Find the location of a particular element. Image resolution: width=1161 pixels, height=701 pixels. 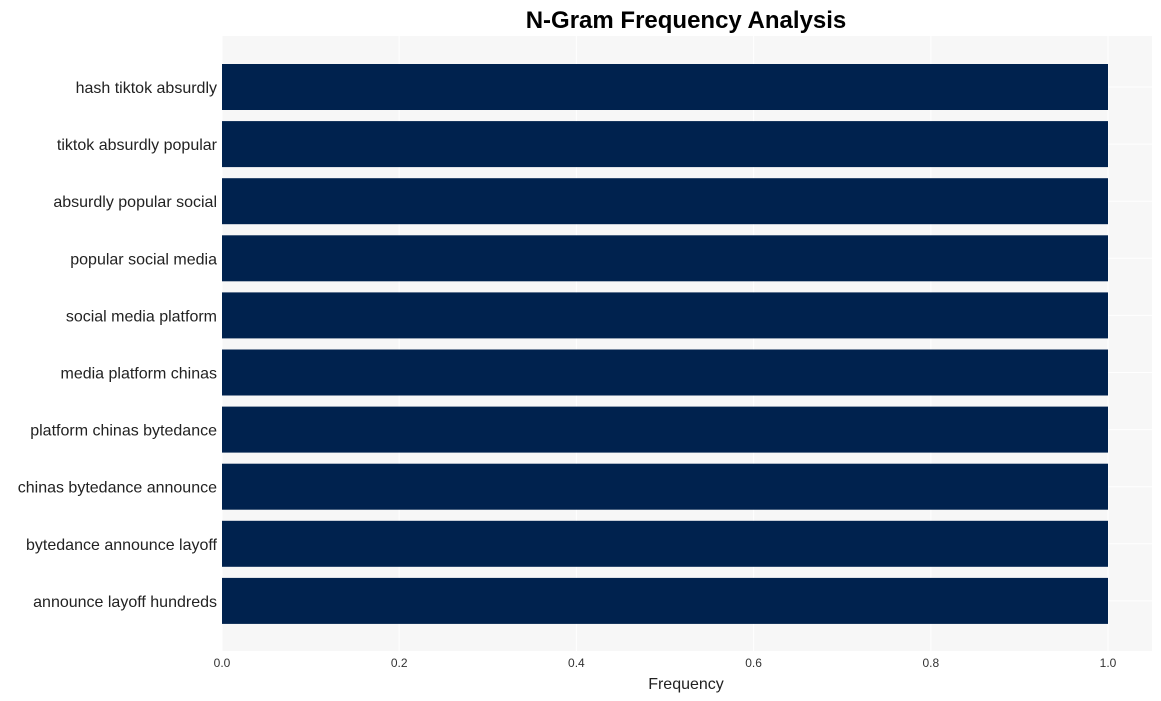

y-tick-label-5: media platform chinas is located at coordinates (138, 374).